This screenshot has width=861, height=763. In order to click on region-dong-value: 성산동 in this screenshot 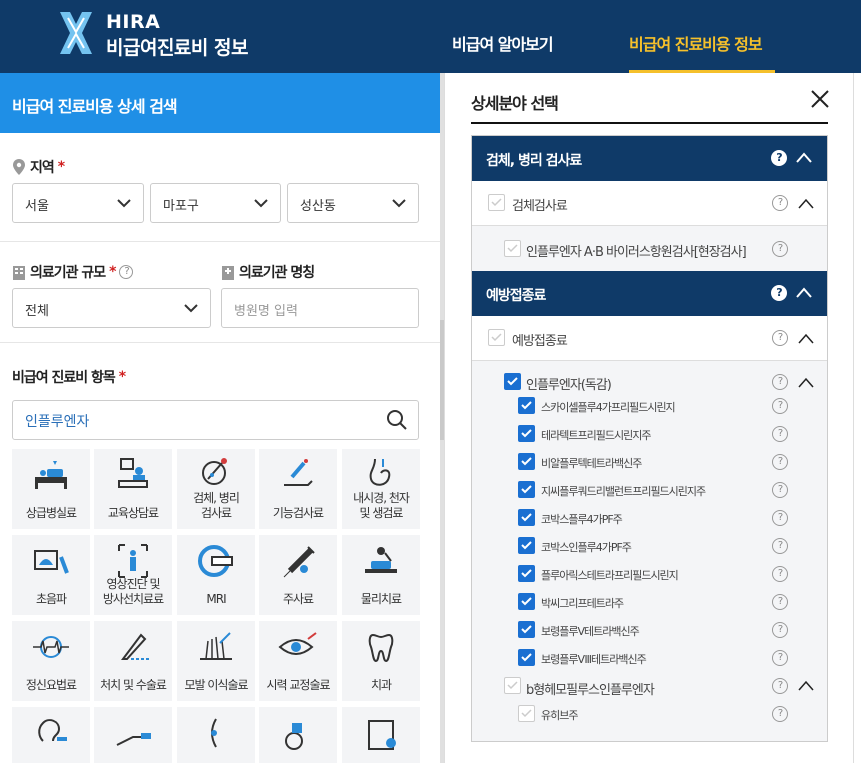, I will do `click(318, 206)`.